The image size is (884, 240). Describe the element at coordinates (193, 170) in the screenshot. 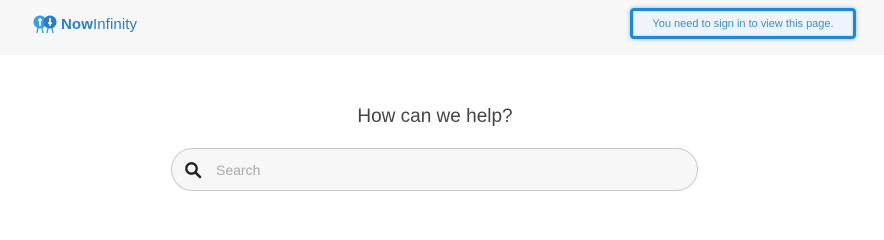

I see `search-icon` at that location.